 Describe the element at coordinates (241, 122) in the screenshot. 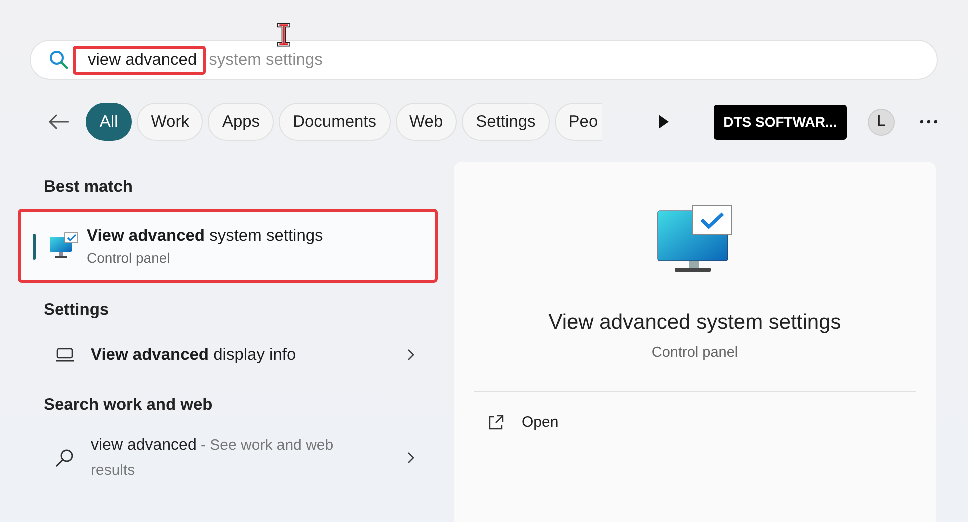

I see `filter-tab: Apps` at that location.